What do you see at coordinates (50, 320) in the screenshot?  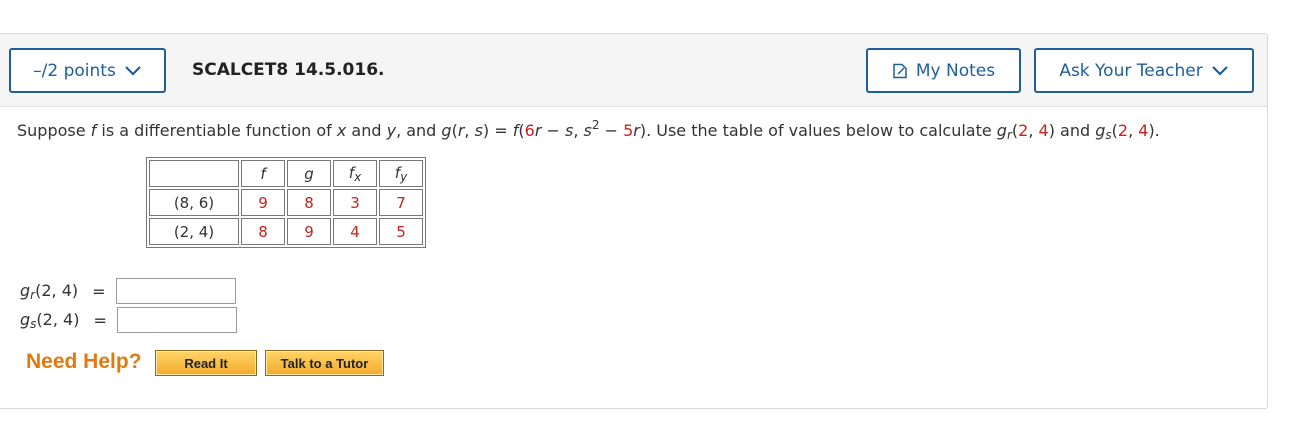 I see `answer-label-gs: gs(2, 4)` at bounding box center [50, 320].